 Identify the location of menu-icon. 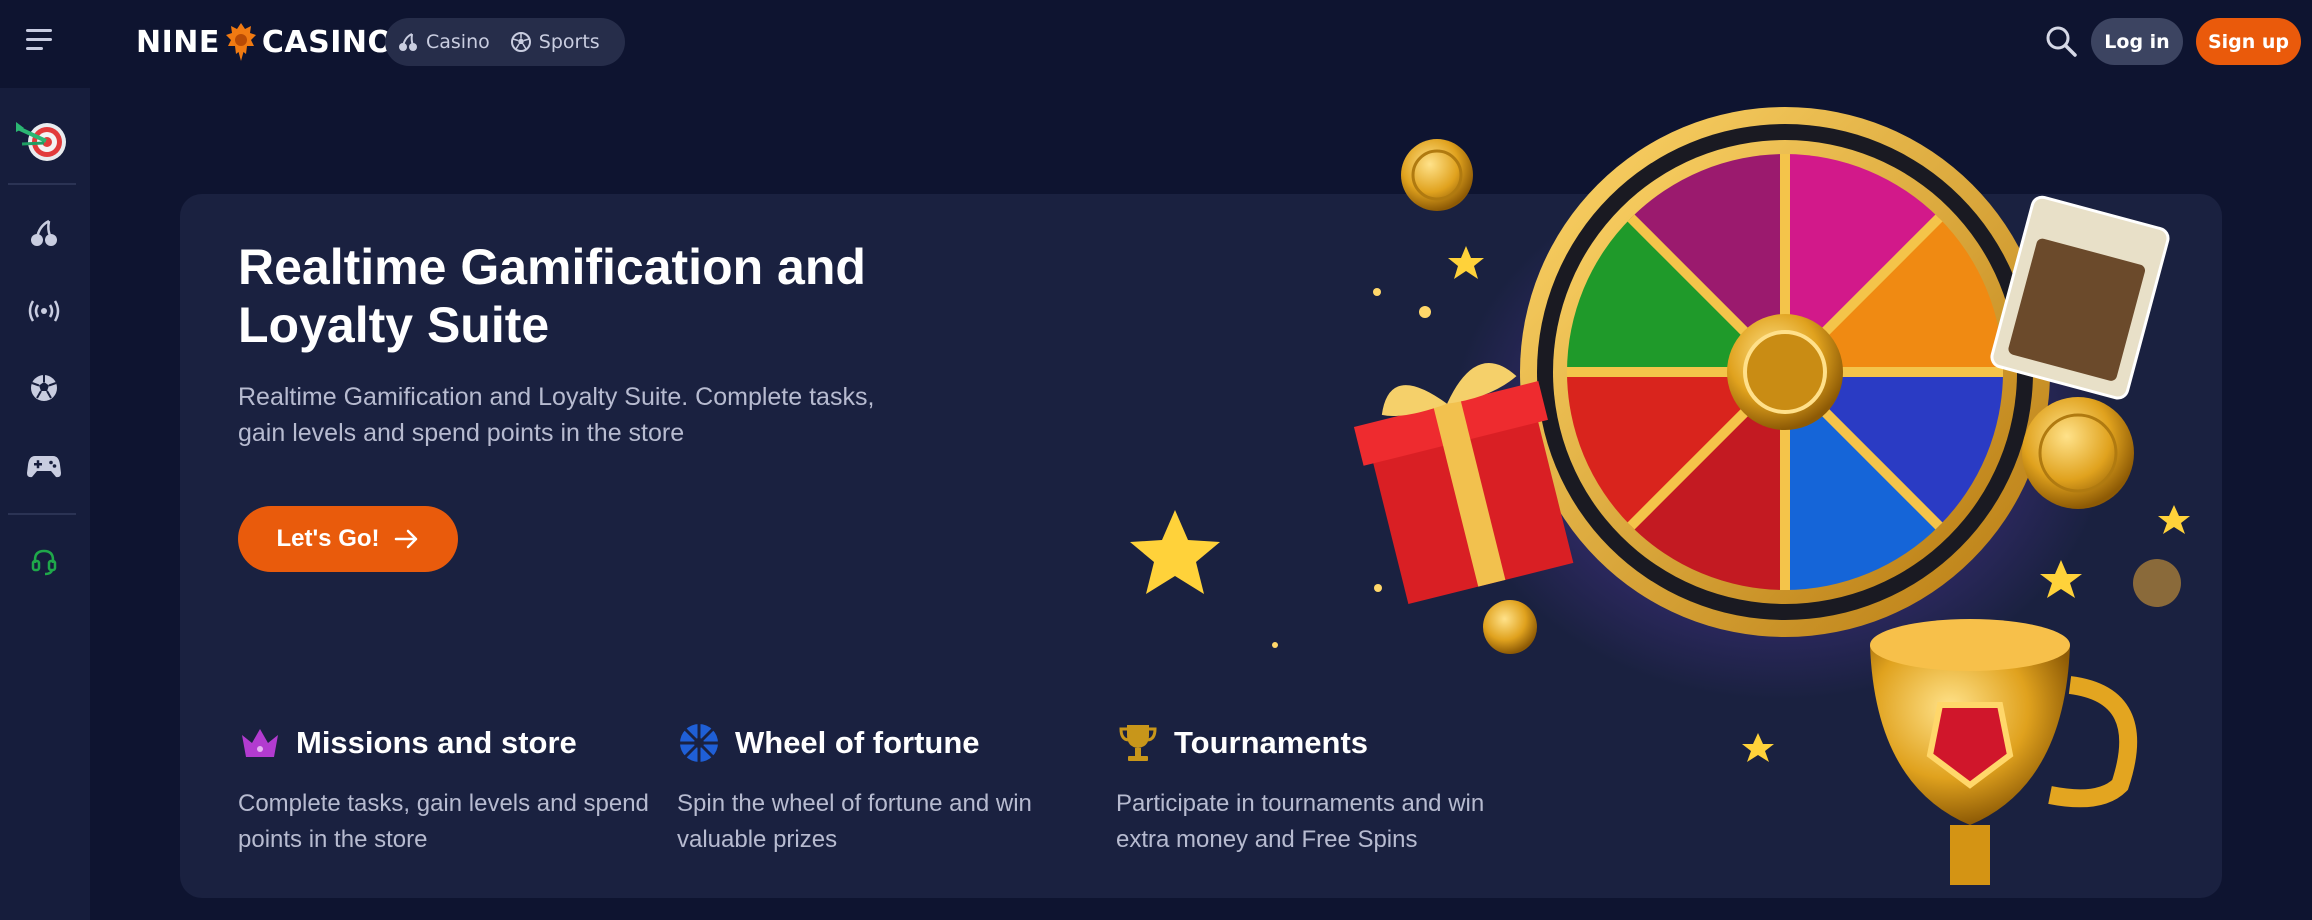
(41, 41).